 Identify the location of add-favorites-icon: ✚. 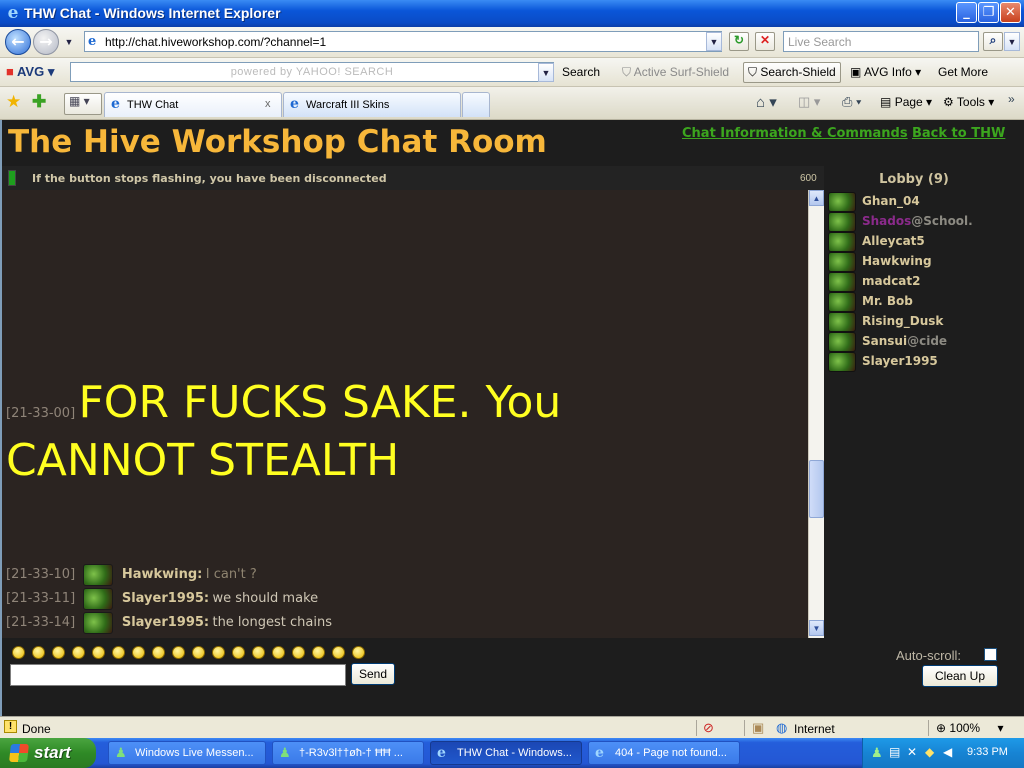
(39, 102).